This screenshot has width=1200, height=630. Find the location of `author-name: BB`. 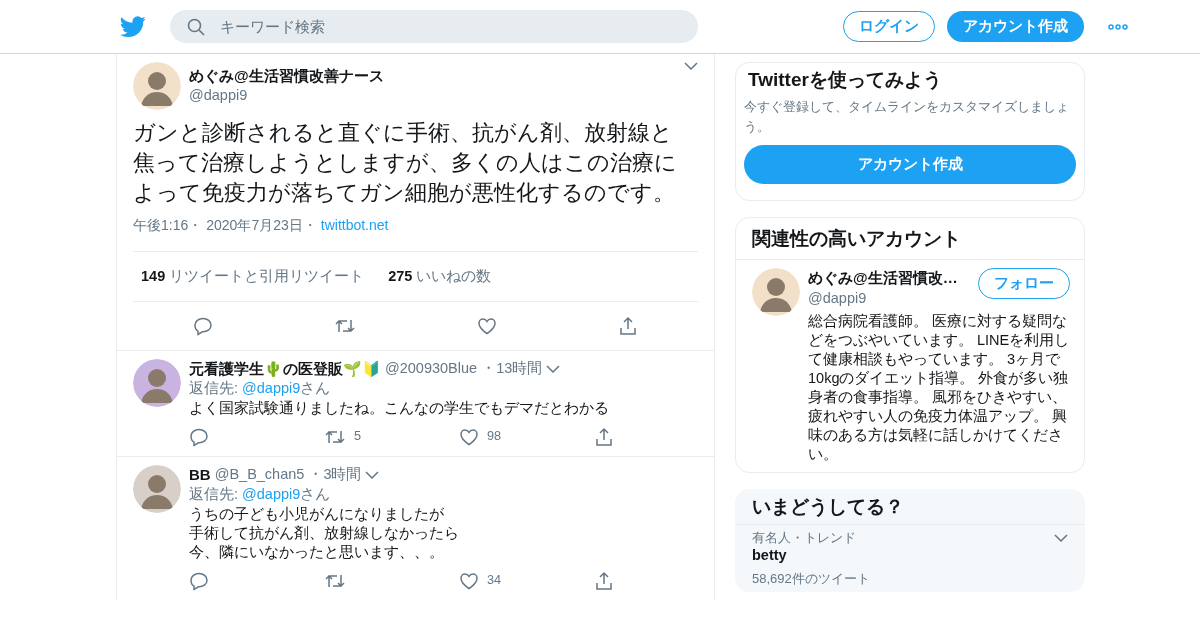

author-name: BB is located at coordinates (200, 474).